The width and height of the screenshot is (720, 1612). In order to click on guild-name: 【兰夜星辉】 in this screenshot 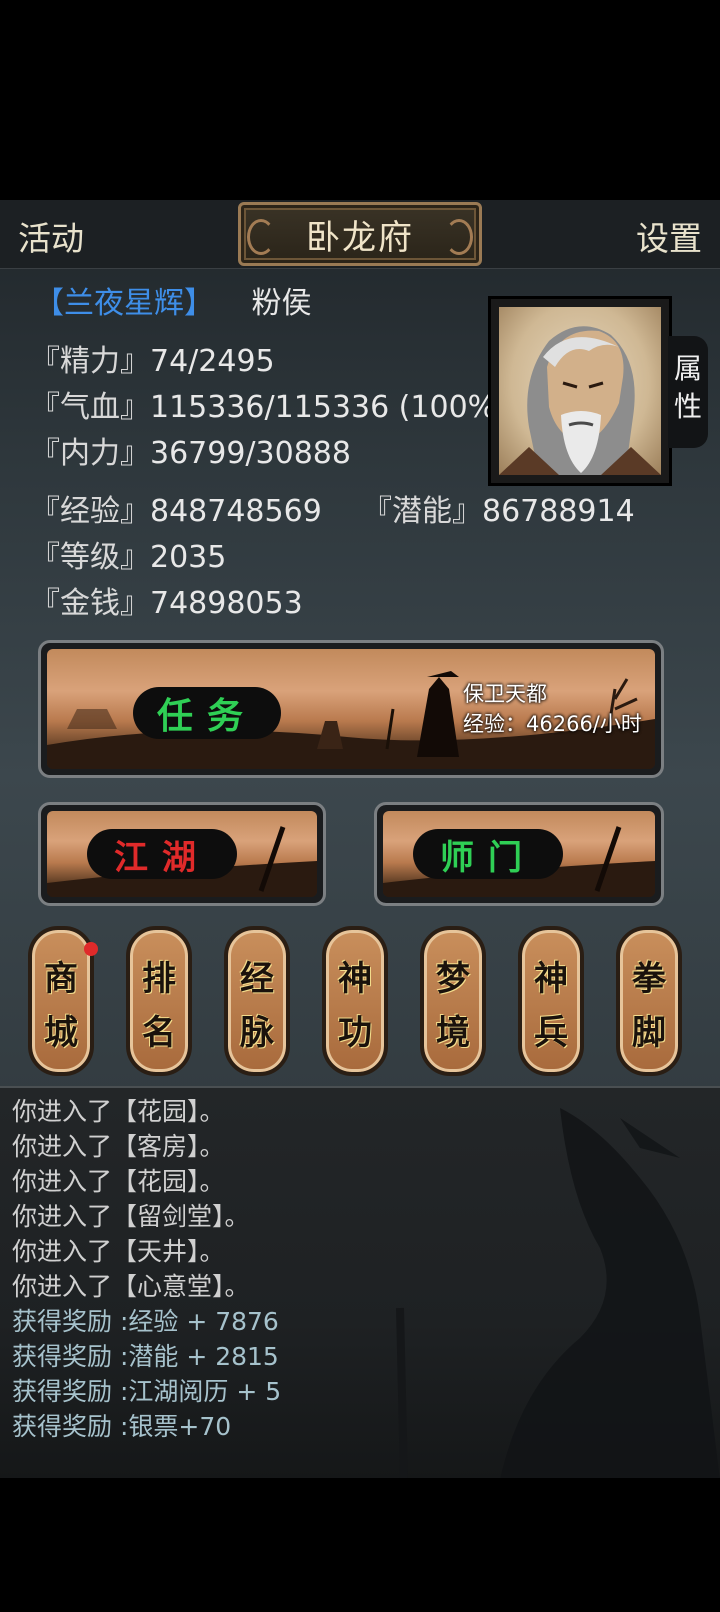, I will do `click(124, 303)`.